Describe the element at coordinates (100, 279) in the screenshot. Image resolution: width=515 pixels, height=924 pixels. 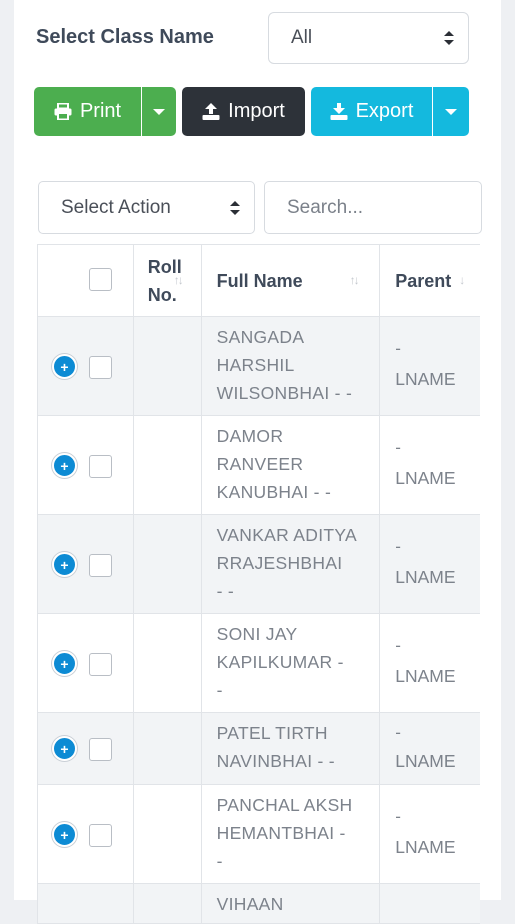
I see `select-all-checkbox` at that location.